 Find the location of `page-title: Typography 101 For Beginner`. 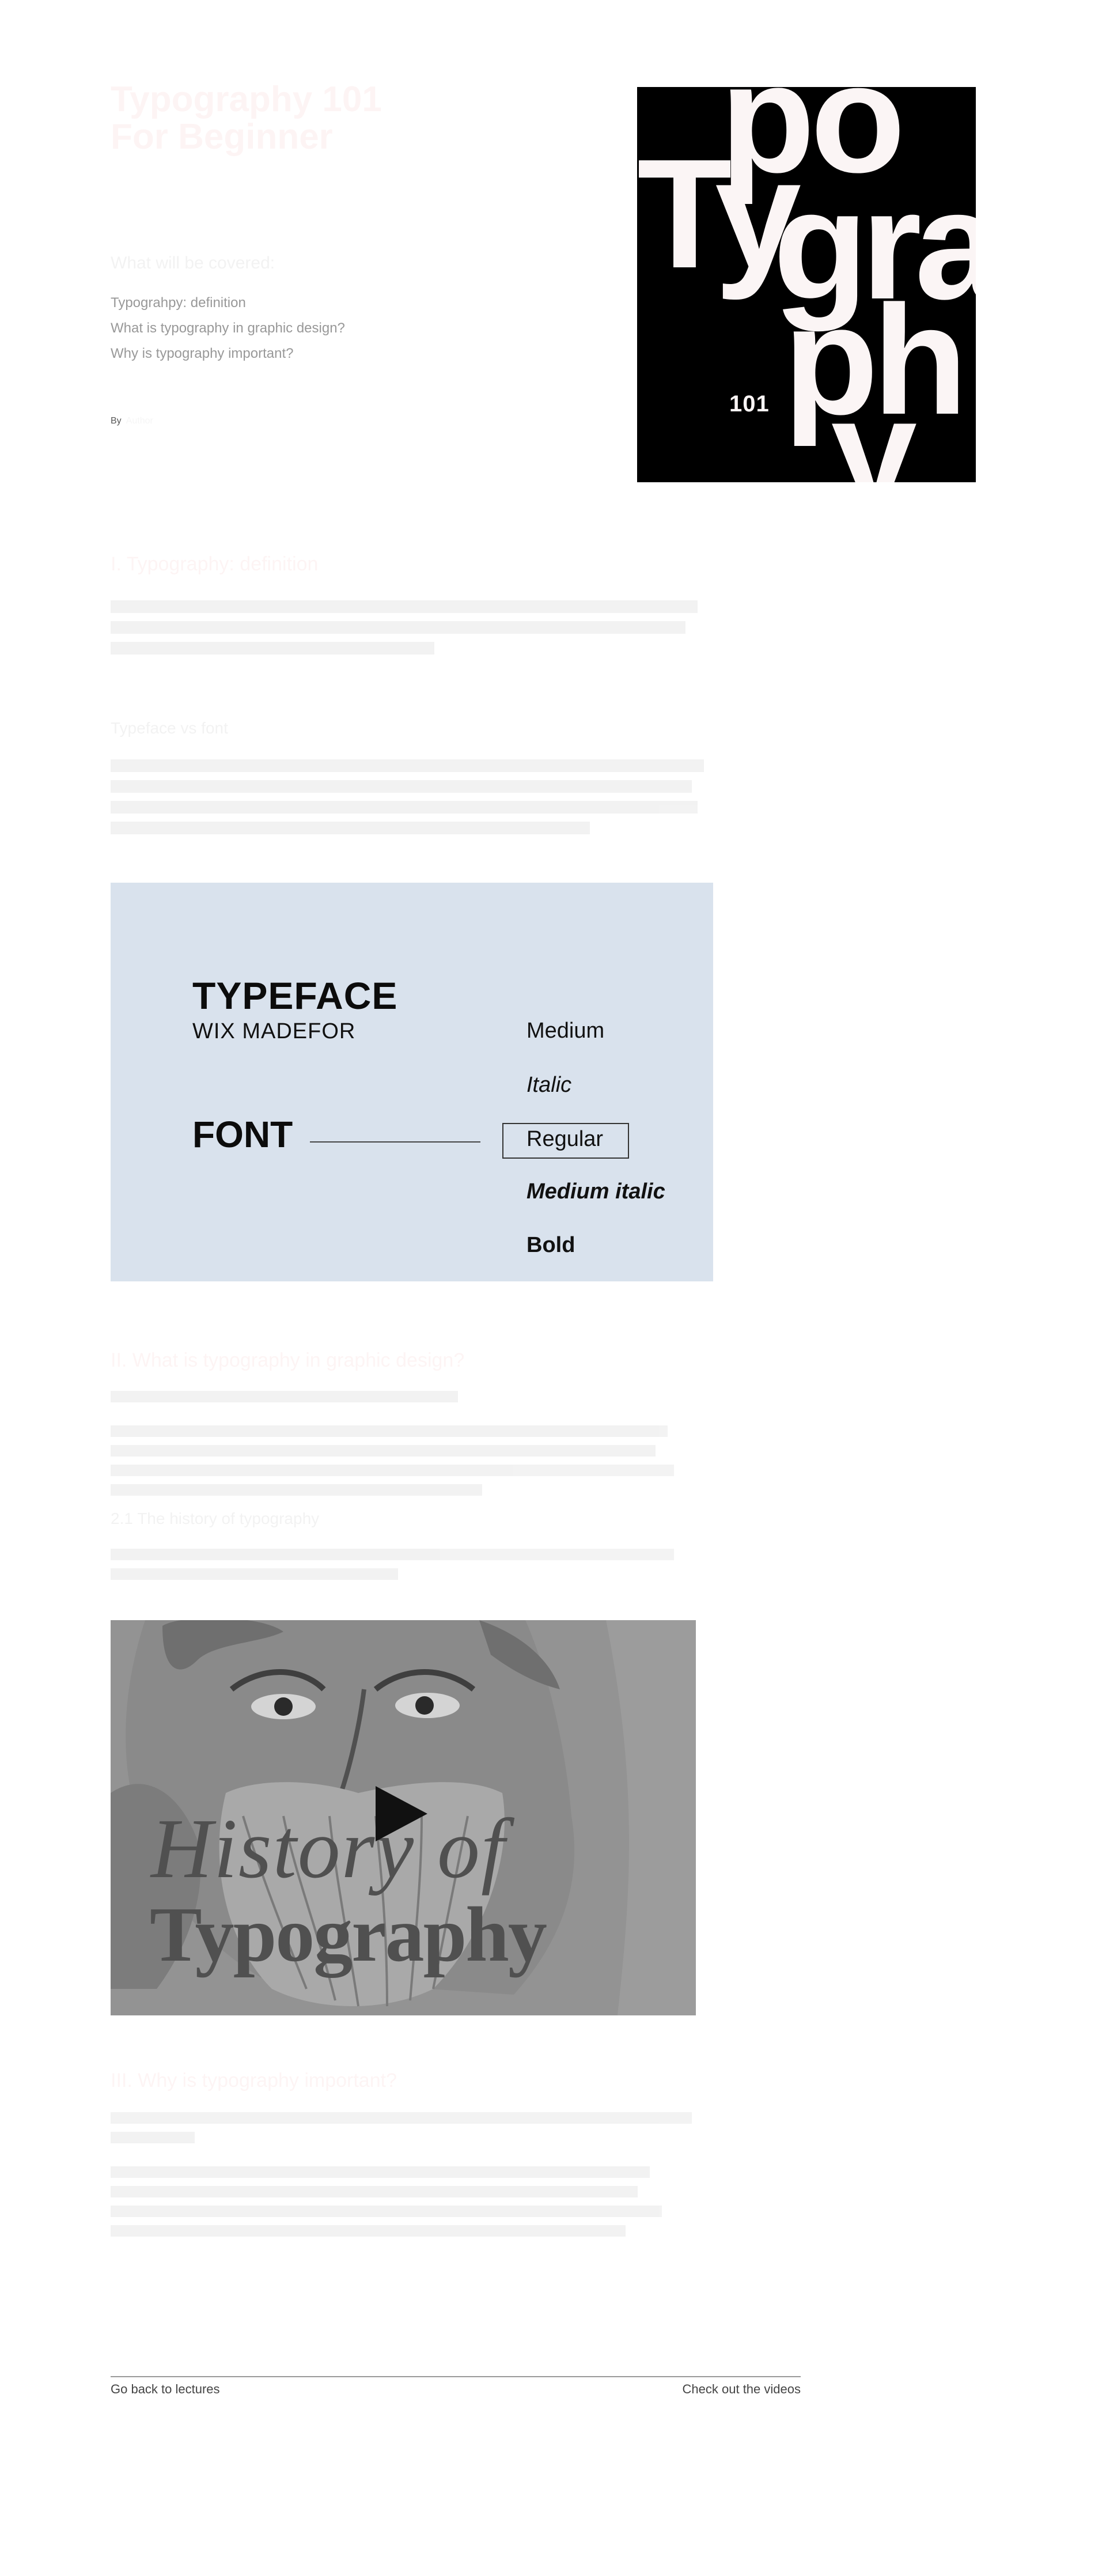

page-title: Typography 101 For Beginner is located at coordinates (246, 118).